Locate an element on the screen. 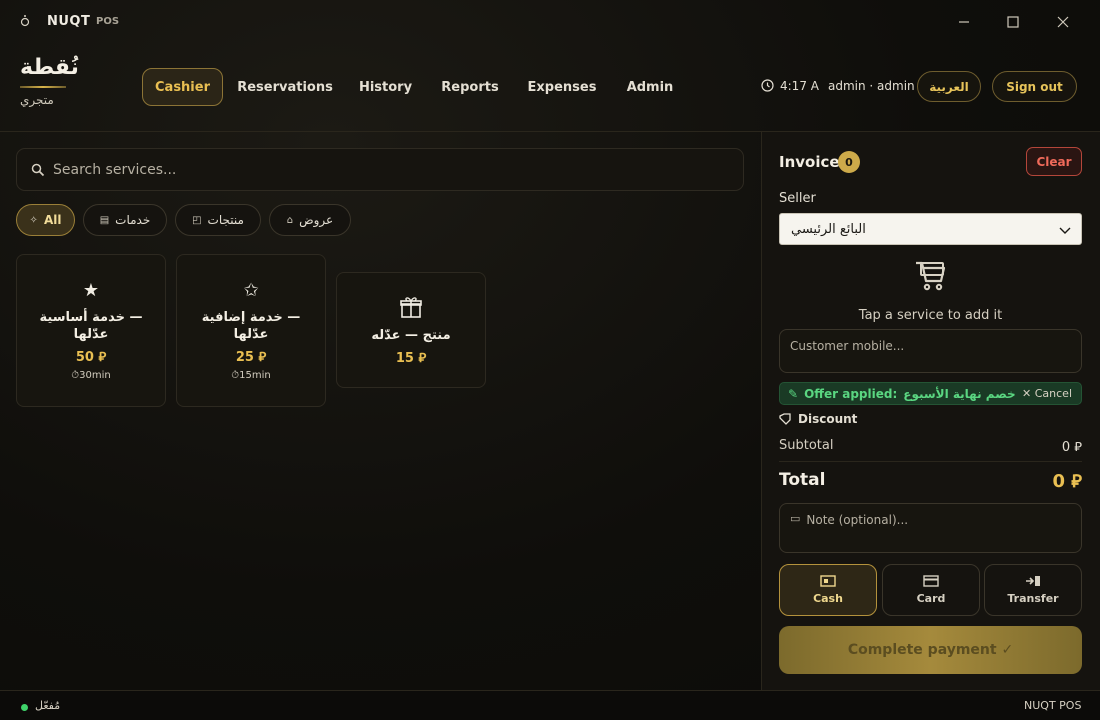 This screenshot has width=1100, height=720. tag-icon is located at coordinates (785, 419).